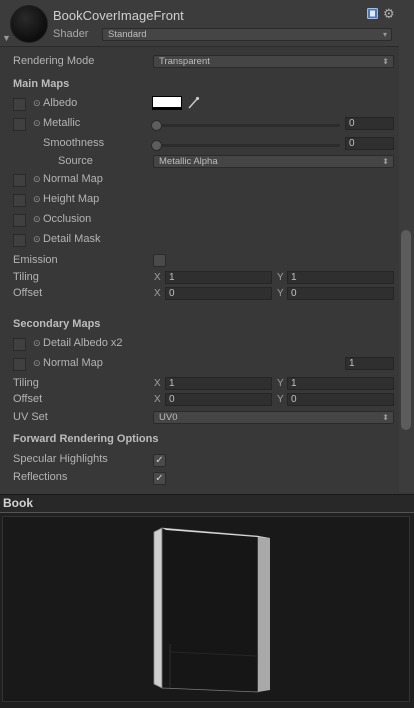  What do you see at coordinates (62, 123) in the screenshot?
I see `metallic-label: Metallic` at bounding box center [62, 123].